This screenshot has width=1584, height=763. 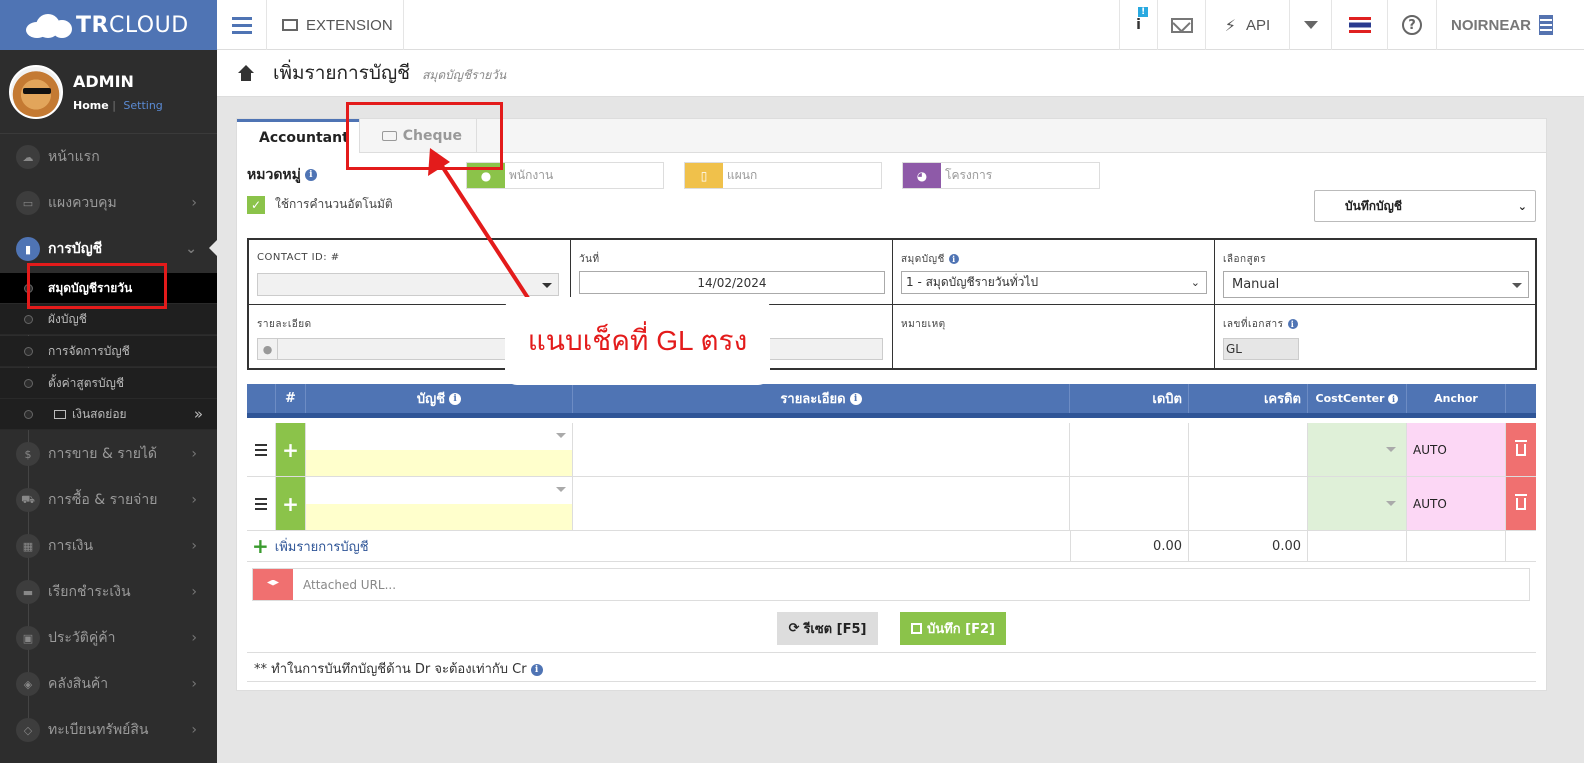 What do you see at coordinates (479, 224) in the screenshot?
I see `annotation-arrow` at bounding box center [479, 224].